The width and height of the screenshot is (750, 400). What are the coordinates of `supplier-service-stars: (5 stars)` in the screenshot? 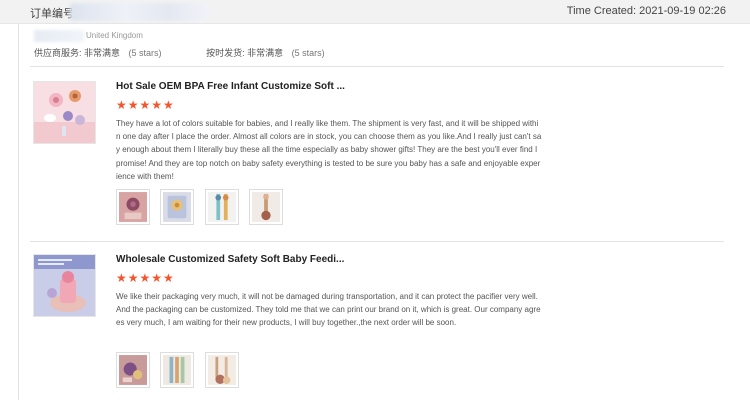 It's located at (145, 53).